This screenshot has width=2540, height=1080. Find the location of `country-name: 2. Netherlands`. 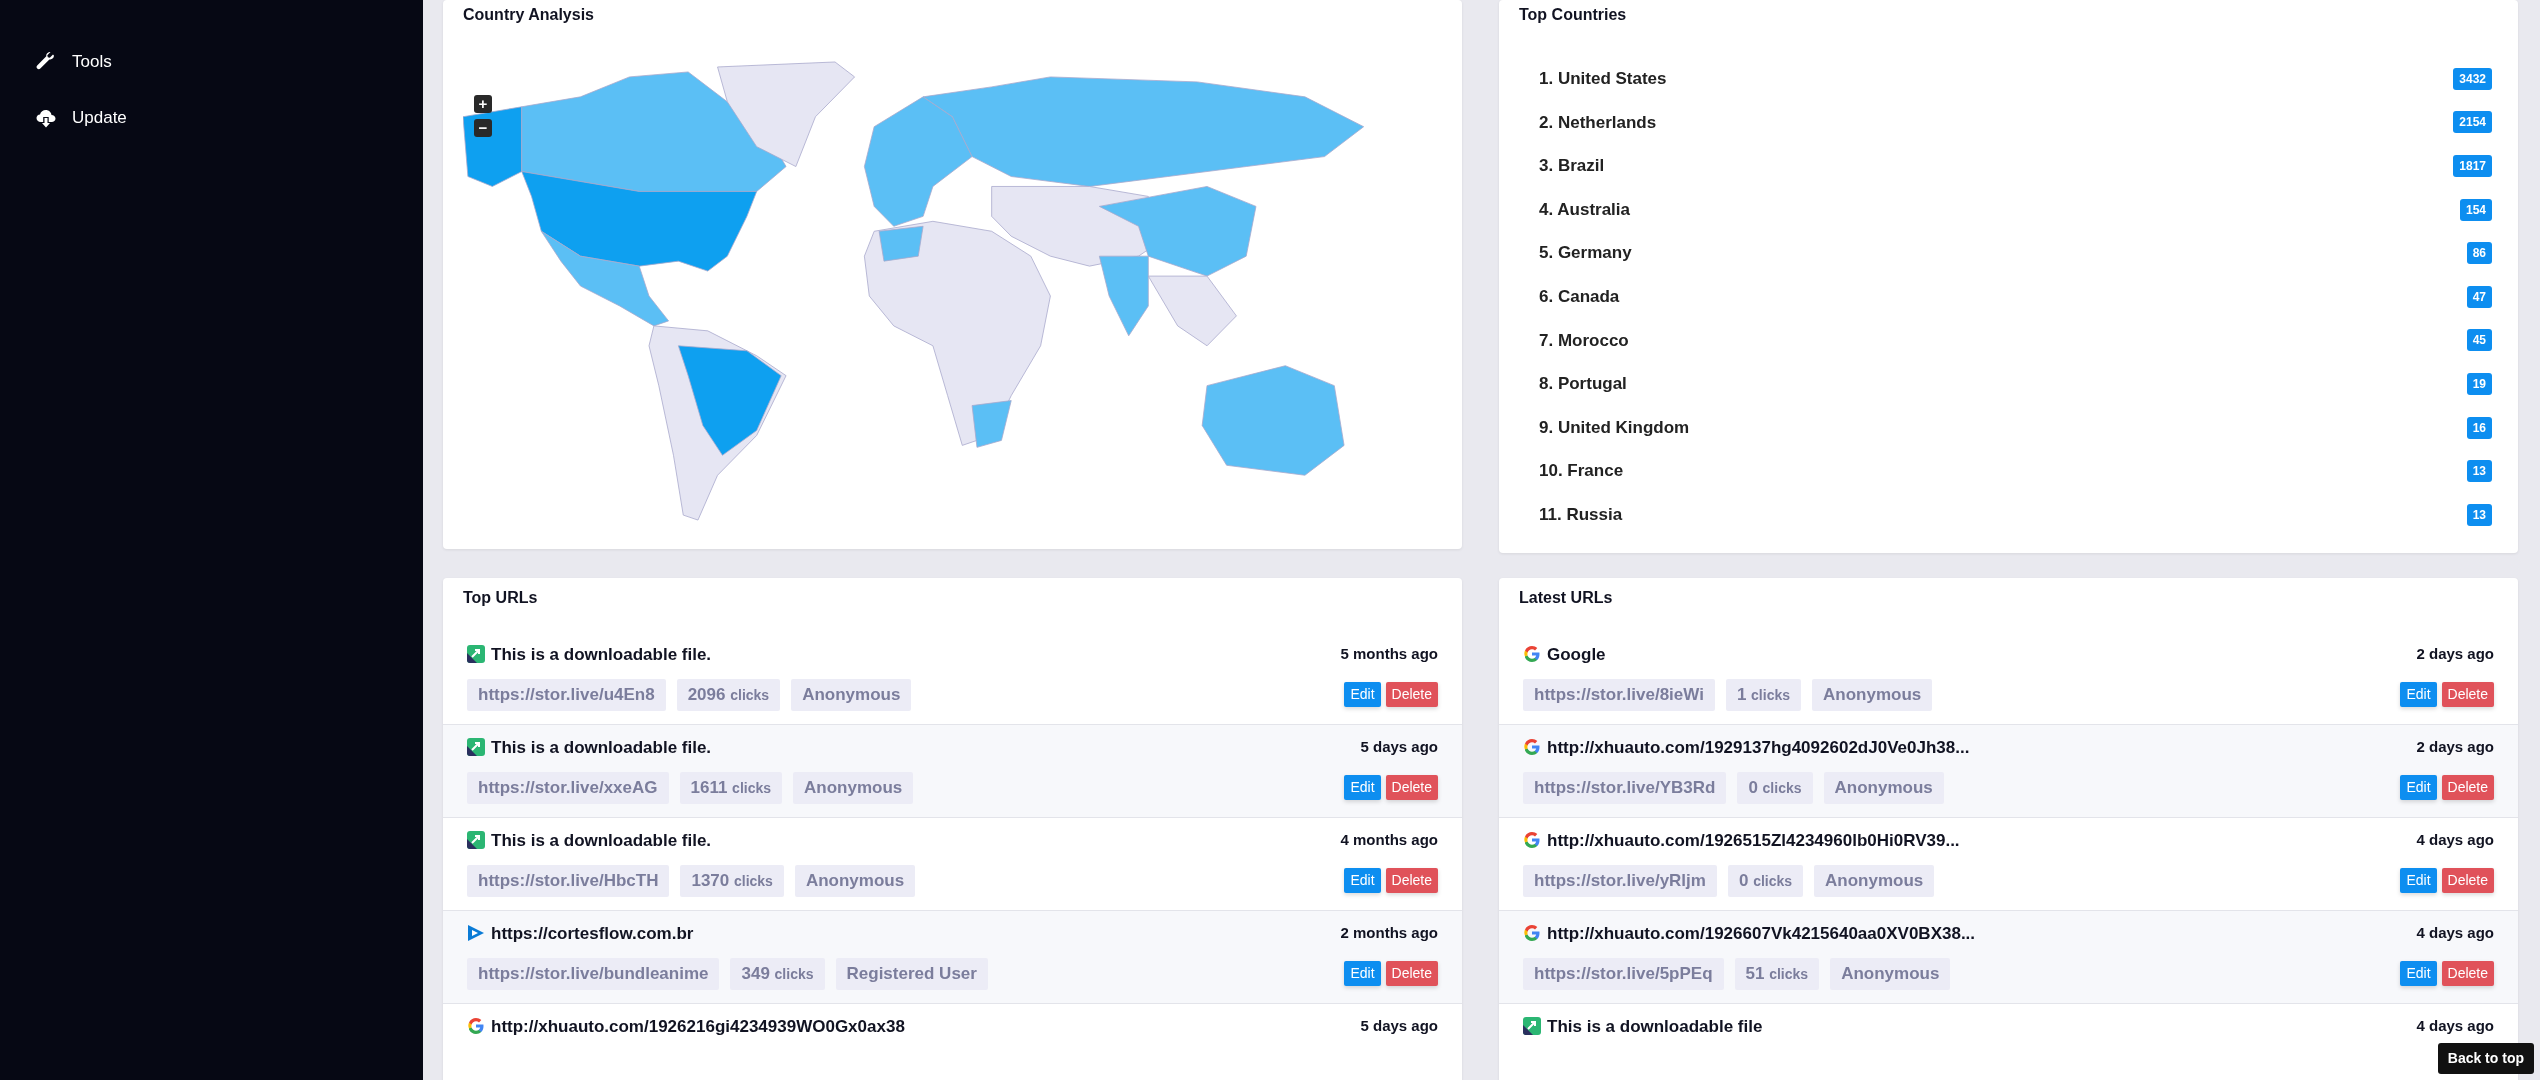

country-name: 2. Netherlands is located at coordinates (1598, 122).